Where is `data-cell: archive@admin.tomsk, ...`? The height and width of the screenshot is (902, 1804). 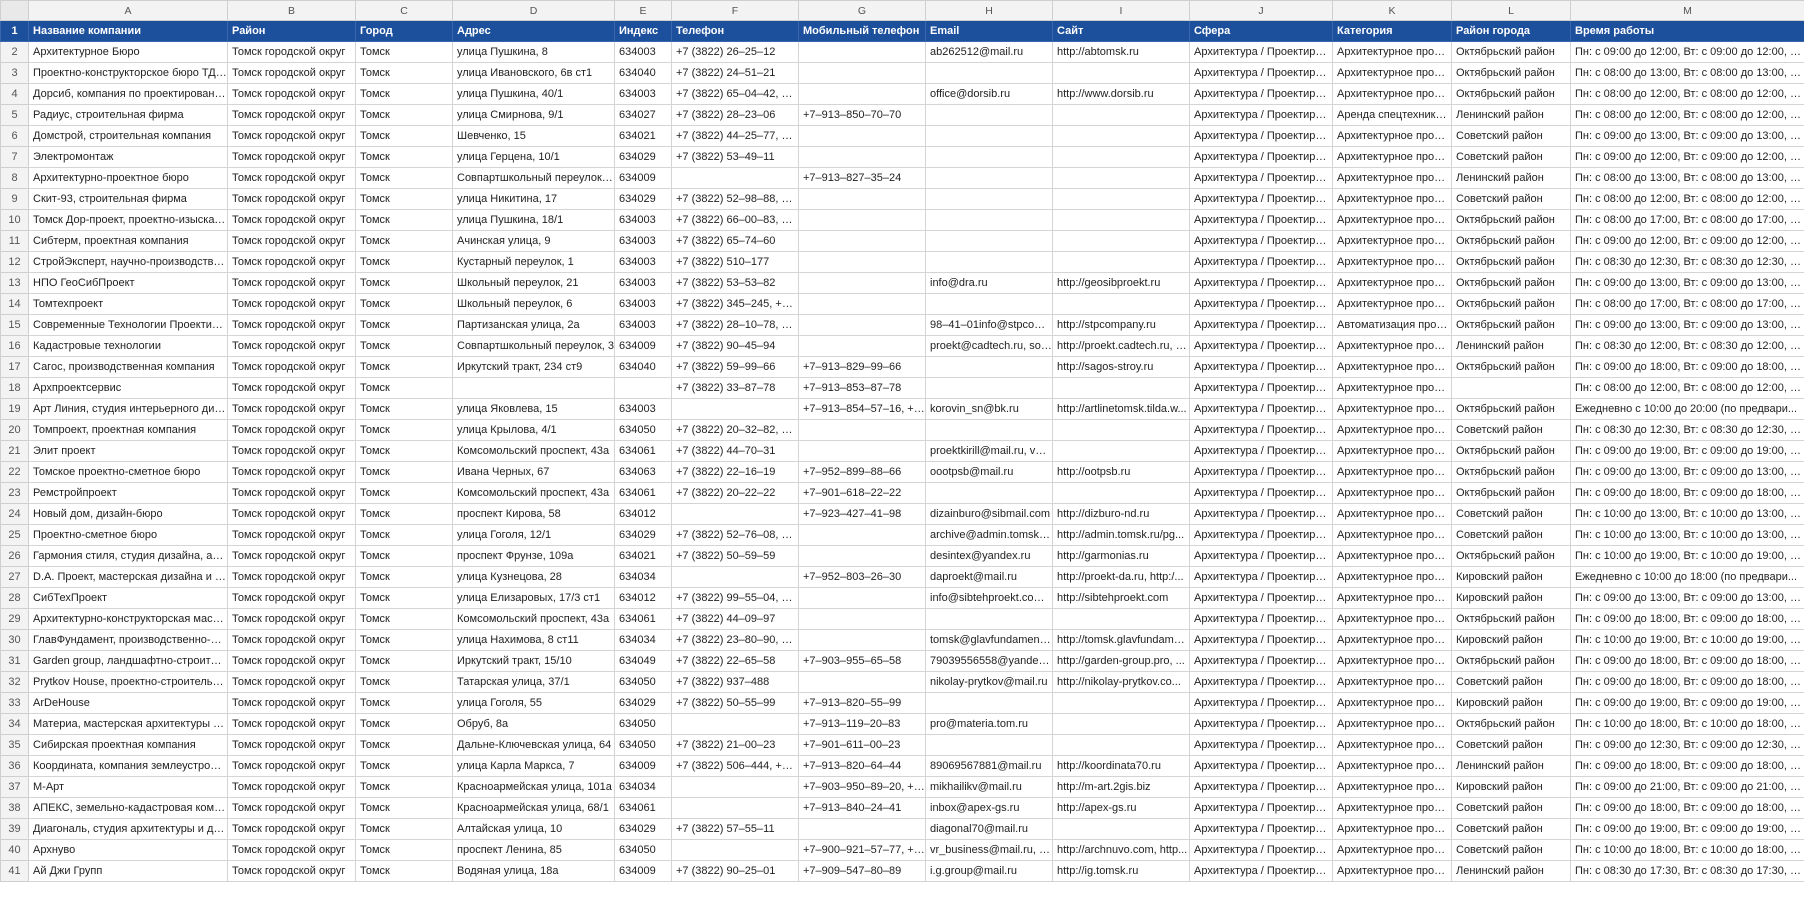 data-cell: archive@admin.tomsk, ... is located at coordinates (989, 535).